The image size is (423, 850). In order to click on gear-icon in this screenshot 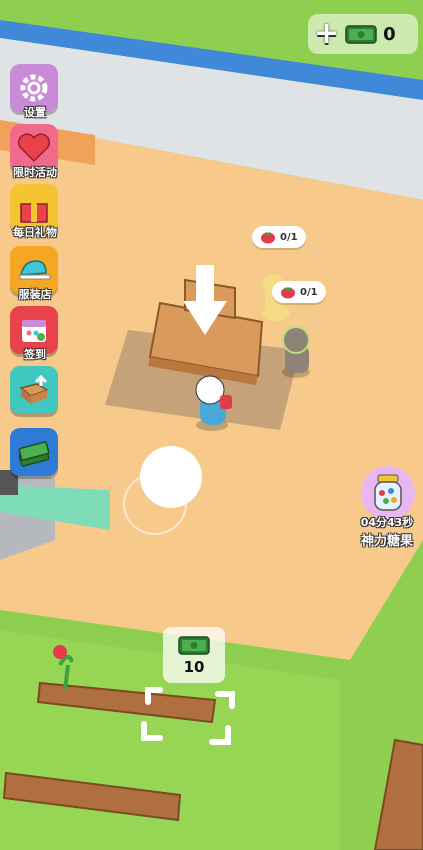, I will do `click(34, 88)`.